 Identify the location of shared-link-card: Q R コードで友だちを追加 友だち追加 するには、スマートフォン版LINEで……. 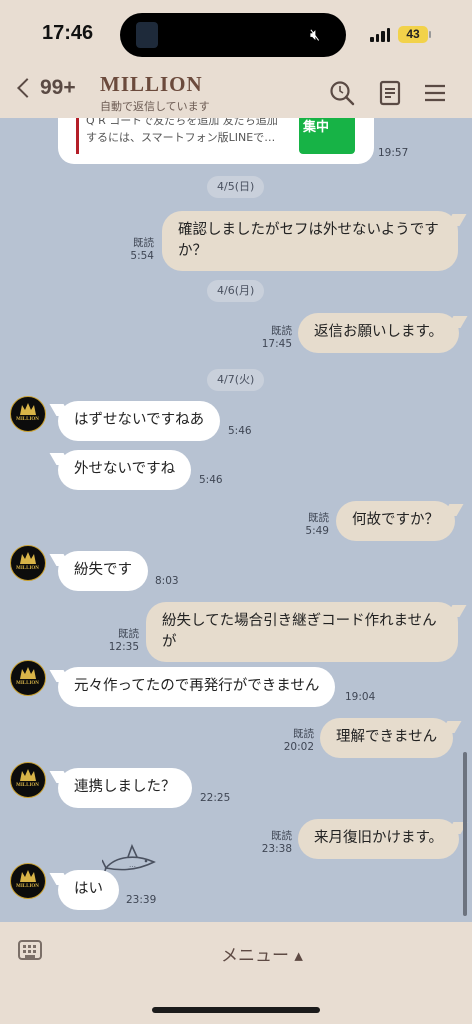
(216, 141).